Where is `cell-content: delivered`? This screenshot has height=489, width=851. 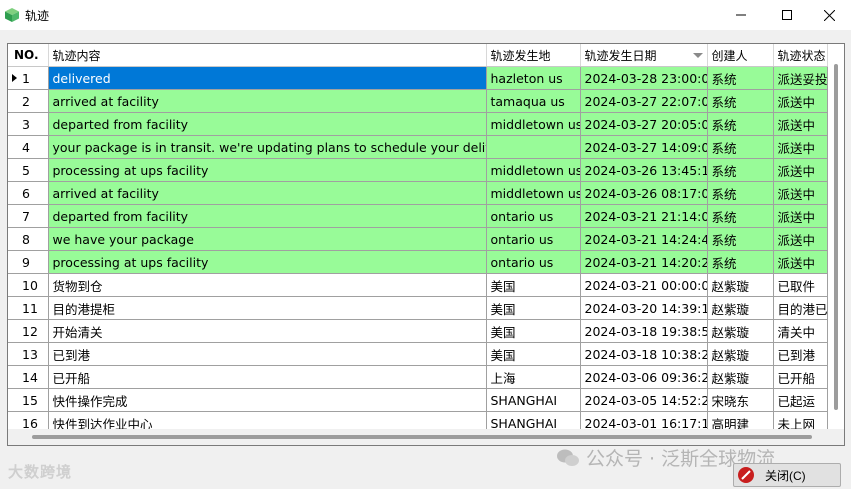 cell-content: delivered is located at coordinates (267, 78).